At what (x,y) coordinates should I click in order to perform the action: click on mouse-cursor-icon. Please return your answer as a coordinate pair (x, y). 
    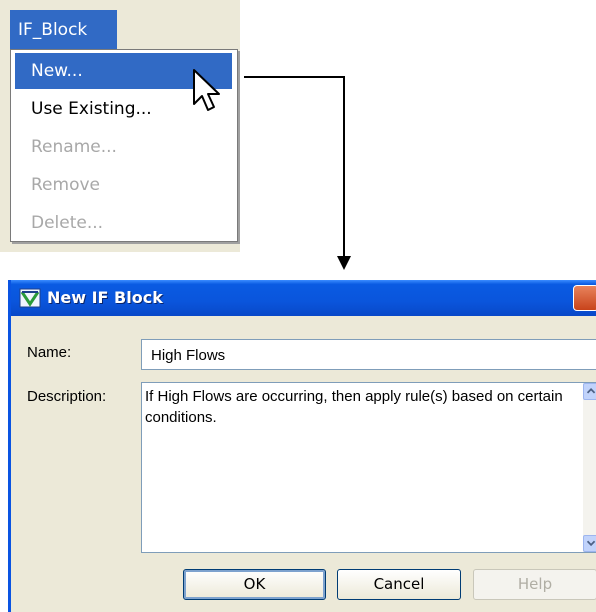
    Looking at the image, I should click on (206, 90).